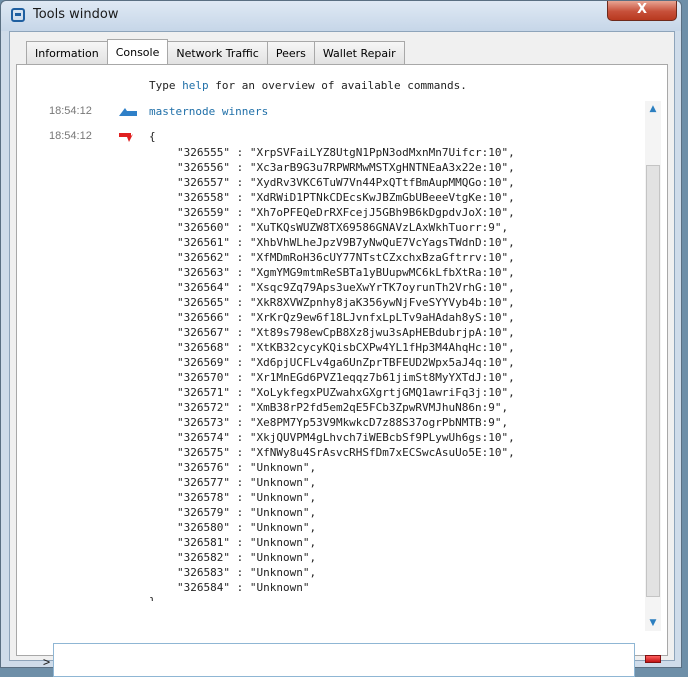 The height and width of the screenshot is (677, 688). What do you see at coordinates (67, 52) in the screenshot?
I see `tab-information: Information` at bounding box center [67, 52].